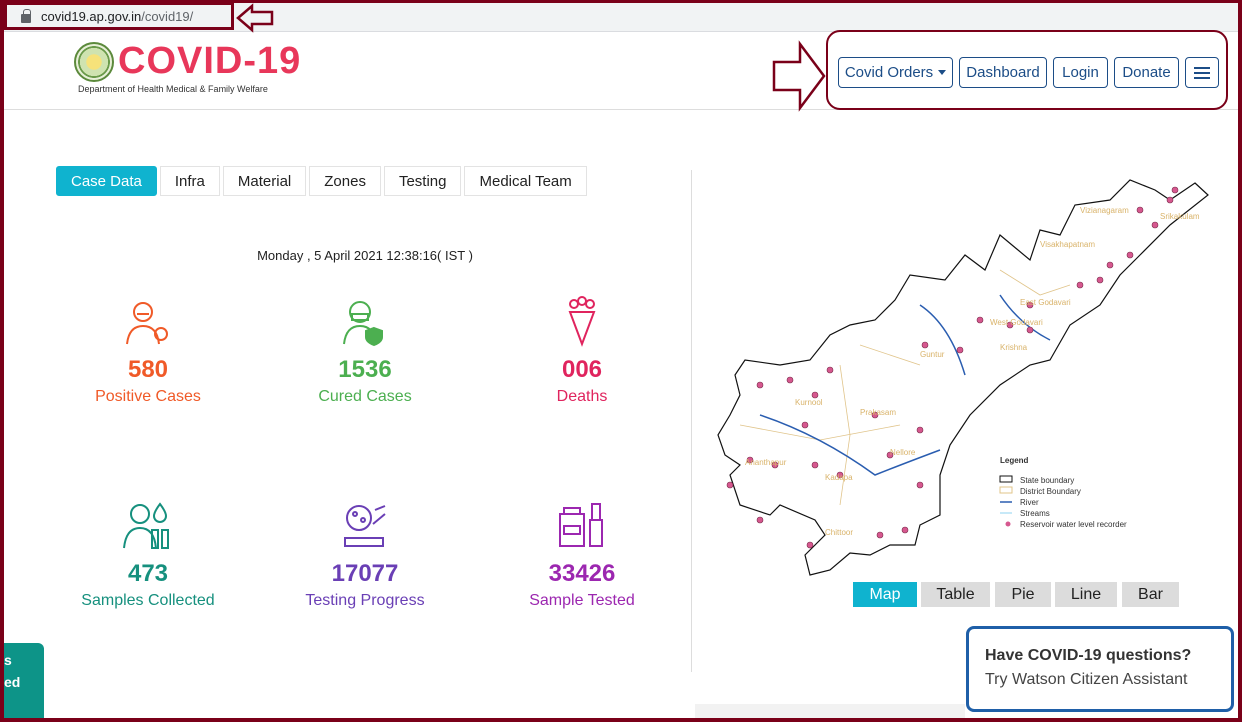  Describe the element at coordinates (932, 354) in the screenshot. I see `district-label: Guntur` at that location.